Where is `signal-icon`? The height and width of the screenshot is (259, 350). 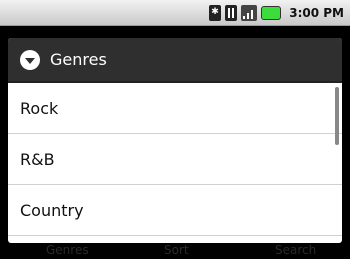 signal-icon is located at coordinates (249, 12).